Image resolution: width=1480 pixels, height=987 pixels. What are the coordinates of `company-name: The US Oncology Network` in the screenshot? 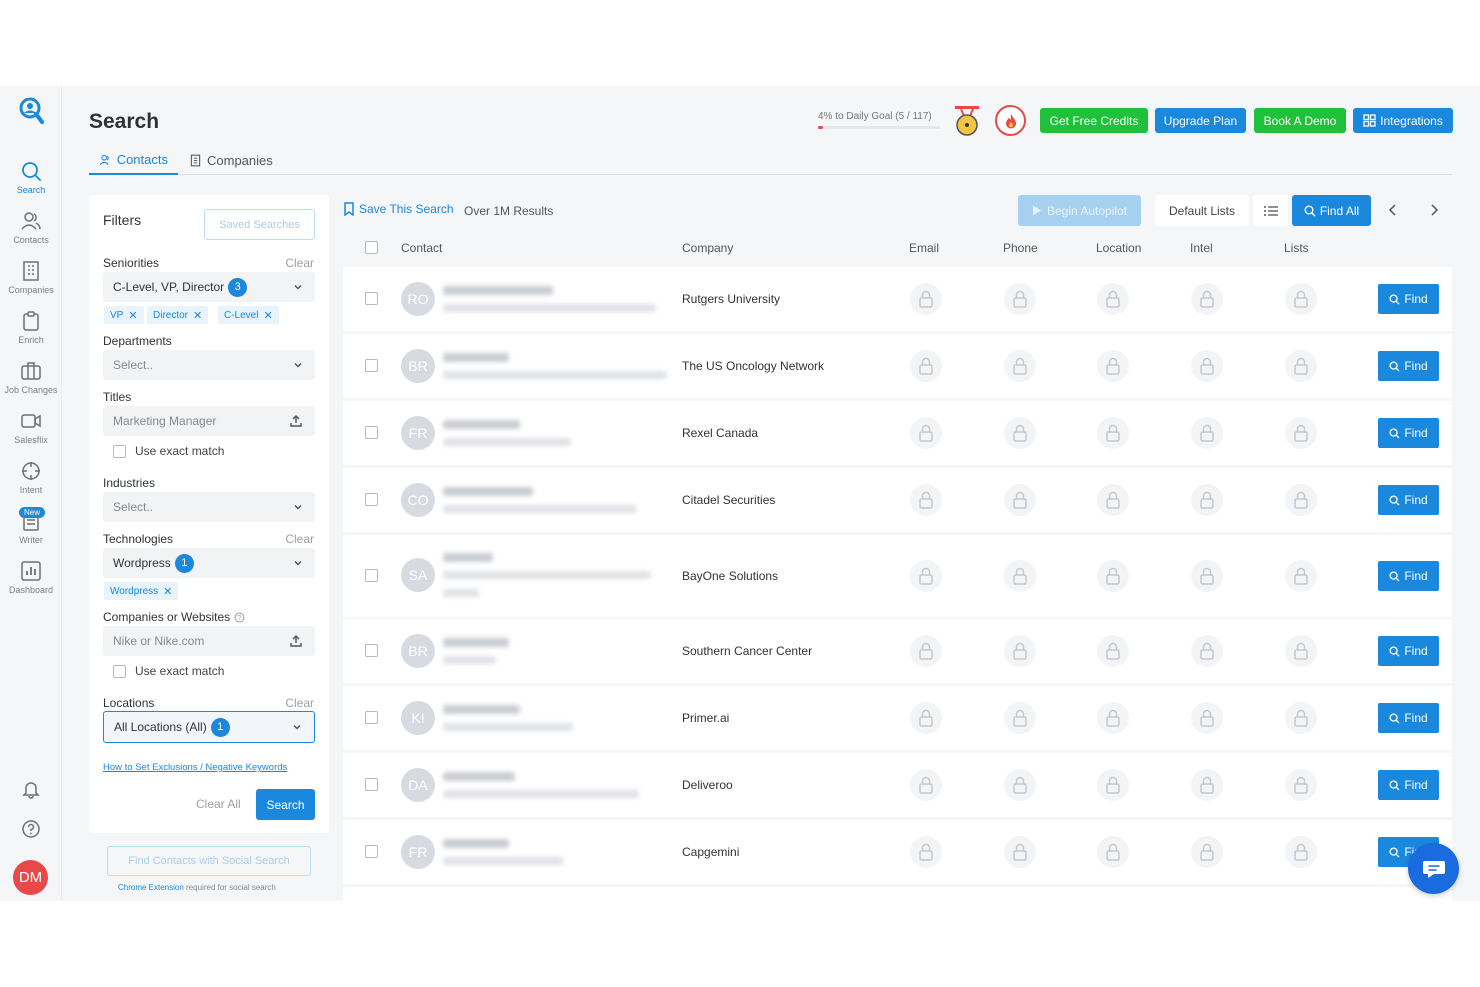 It's located at (753, 366).